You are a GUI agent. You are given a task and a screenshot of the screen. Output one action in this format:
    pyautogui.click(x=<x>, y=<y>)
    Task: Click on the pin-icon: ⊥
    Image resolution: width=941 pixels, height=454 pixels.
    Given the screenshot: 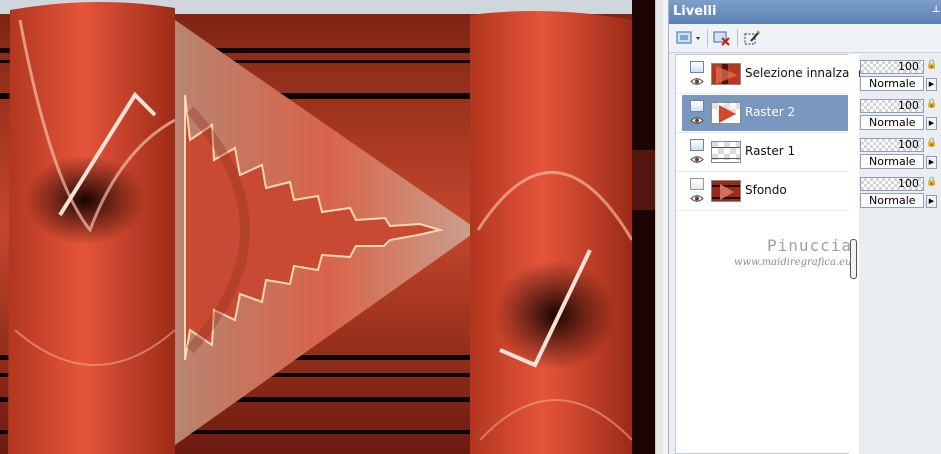 What is the action you would take?
    pyautogui.click(x=936, y=10)
    